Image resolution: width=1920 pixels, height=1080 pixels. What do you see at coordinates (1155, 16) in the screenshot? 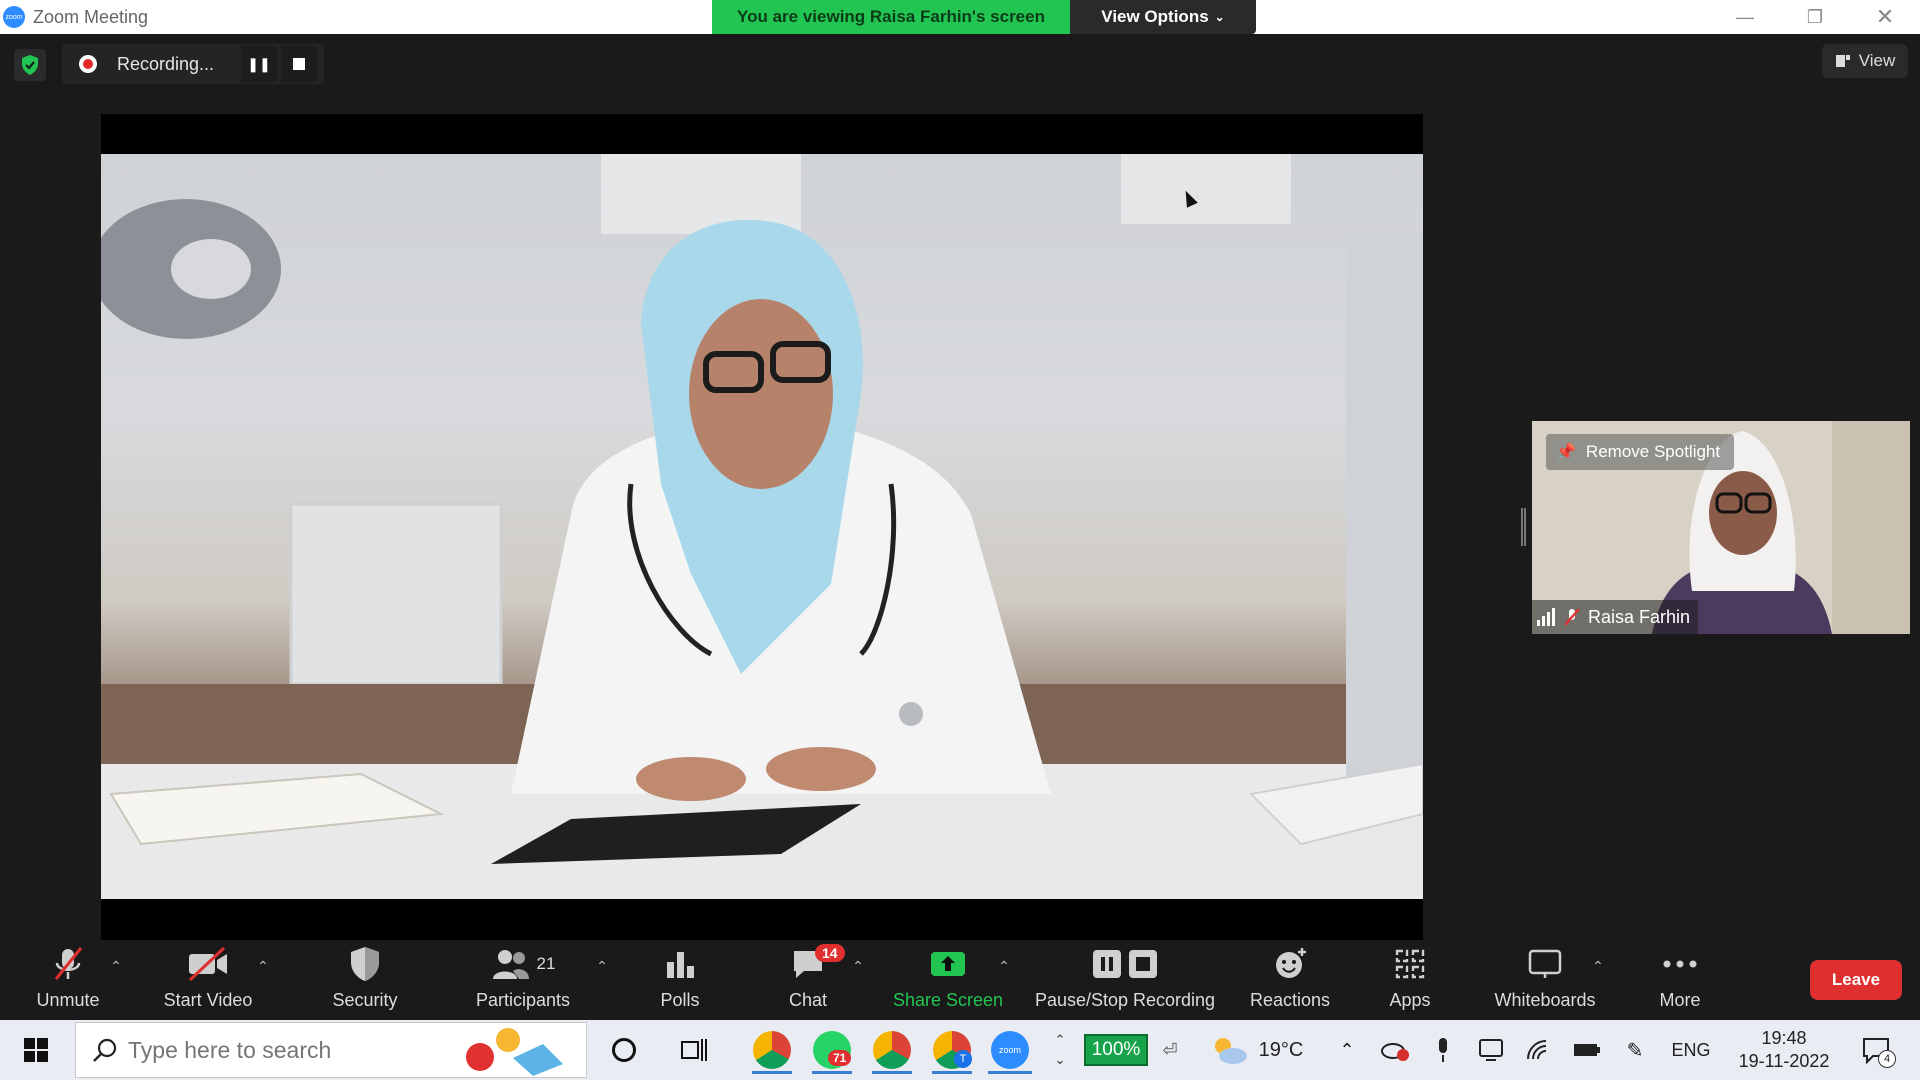
I see `view-options-label: View Options` at bounding box center [1155, 16].